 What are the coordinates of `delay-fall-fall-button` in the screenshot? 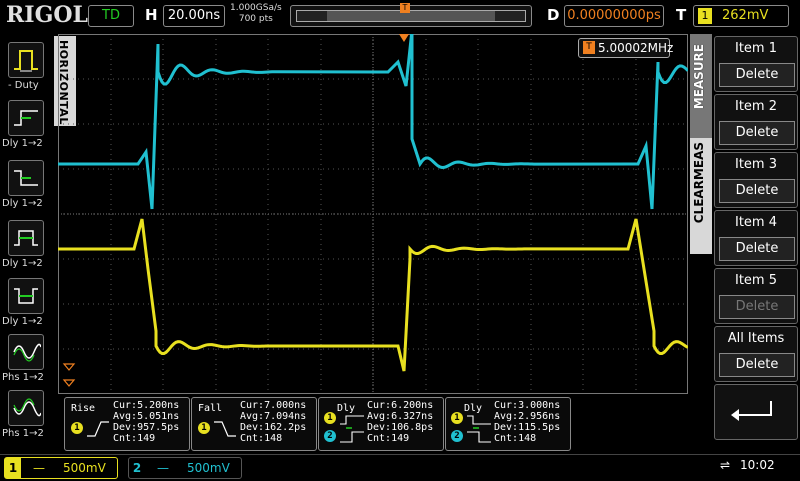 It's located at (26, 178).